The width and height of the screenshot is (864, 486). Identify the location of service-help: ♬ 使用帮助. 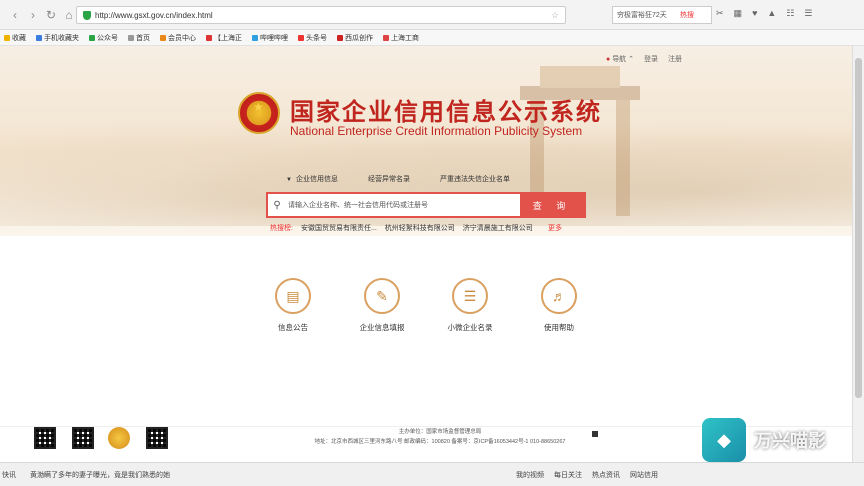
(559, 305).